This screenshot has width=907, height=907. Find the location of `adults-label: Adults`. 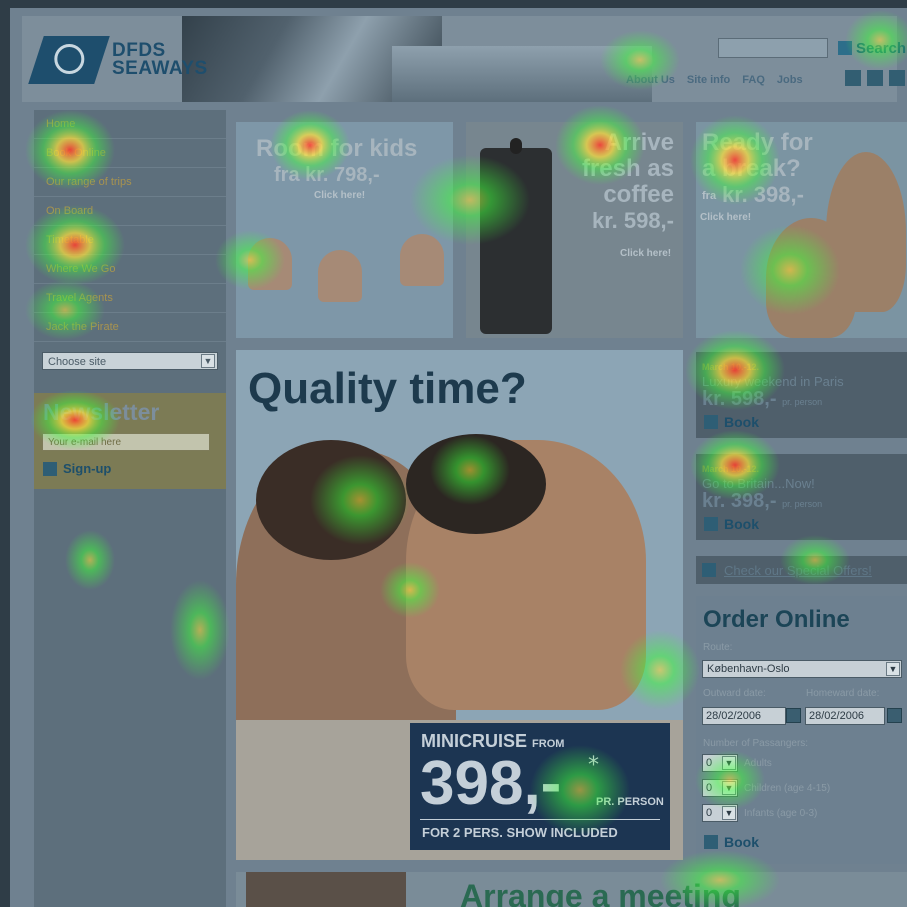

adults-label: Adults is located at coordinates (758, 763).